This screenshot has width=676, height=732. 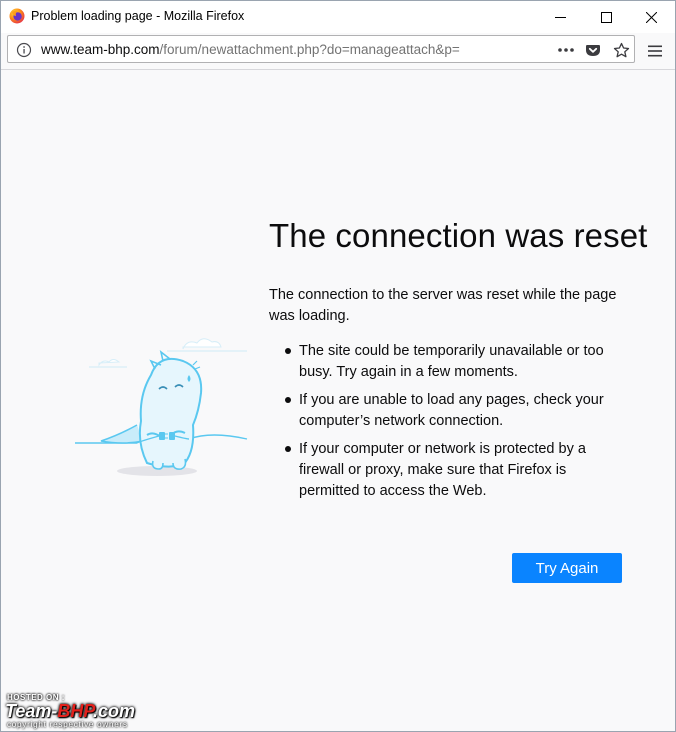 I want to click on close-icon, so click(x=651, y=17).